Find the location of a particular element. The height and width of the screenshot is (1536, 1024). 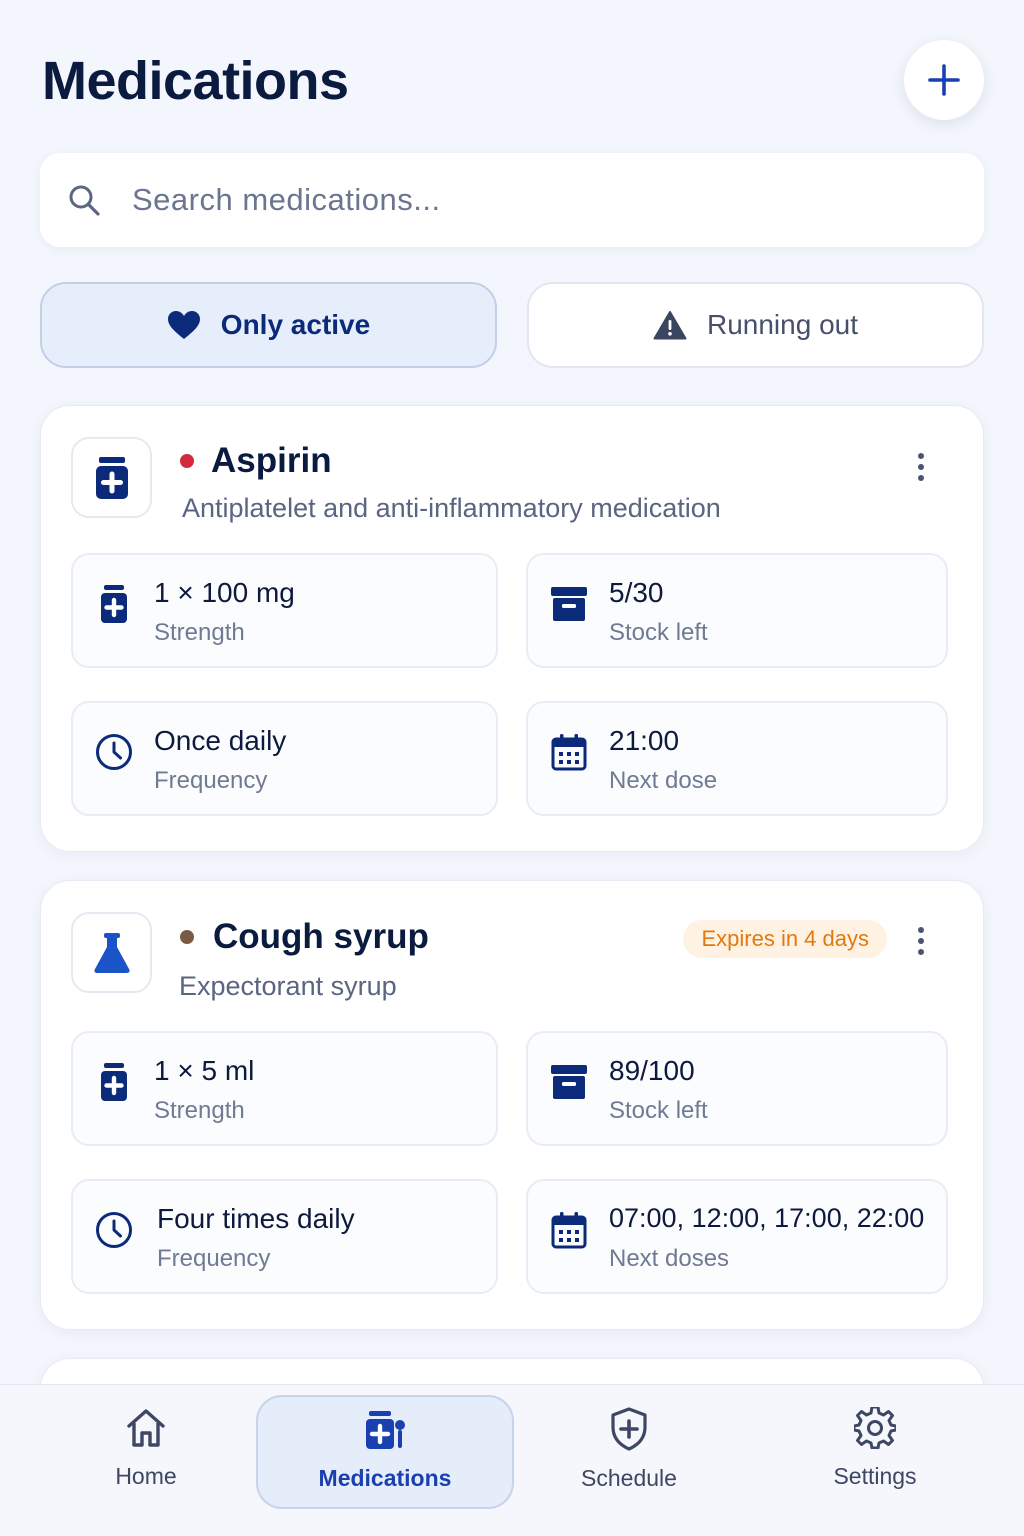

next-dose-value: 21:00 is located at coordinates (644, 740).